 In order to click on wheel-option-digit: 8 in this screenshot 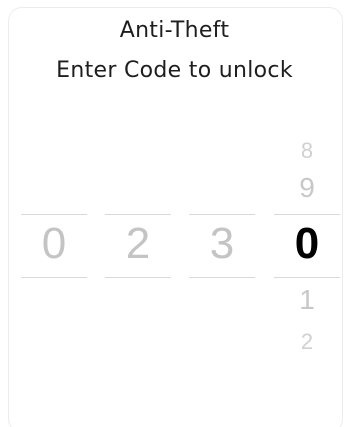, I will do `click(307, 151)`.